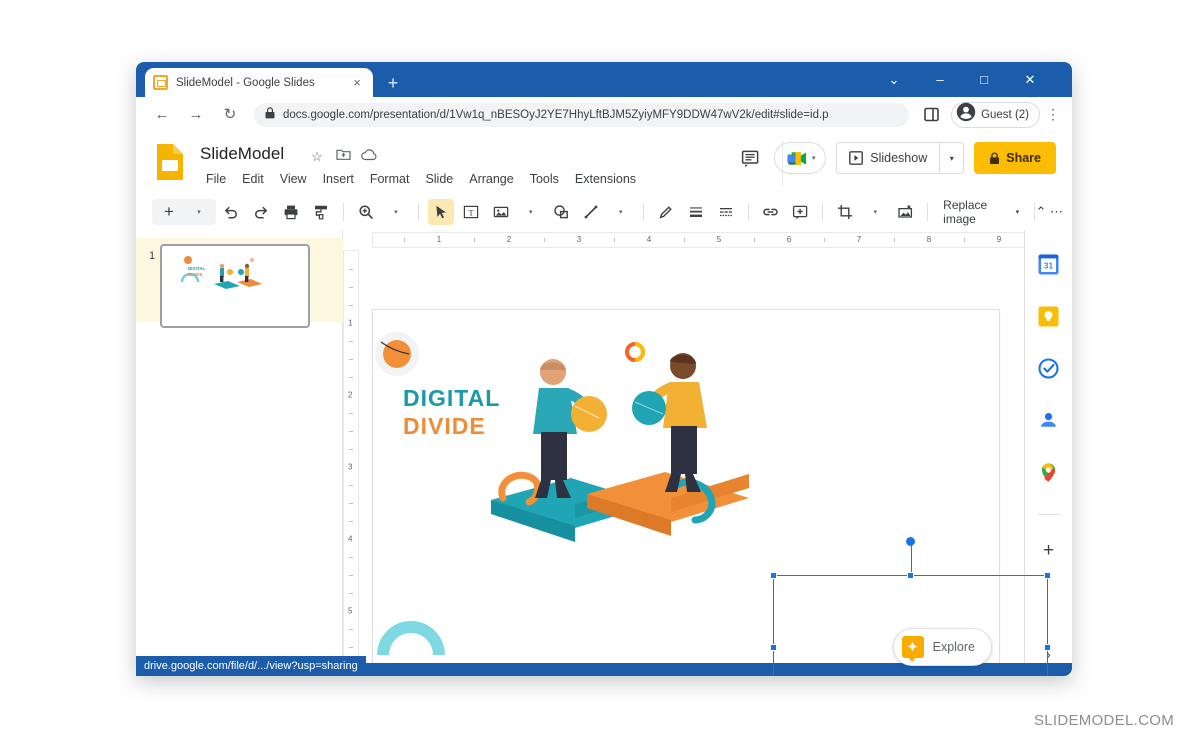 This screenshot has height=743, width=1200. What do you see at coordinates (366, 212) in the screenshot?
I see `zoom-icon` at bounding box center [366, 212].